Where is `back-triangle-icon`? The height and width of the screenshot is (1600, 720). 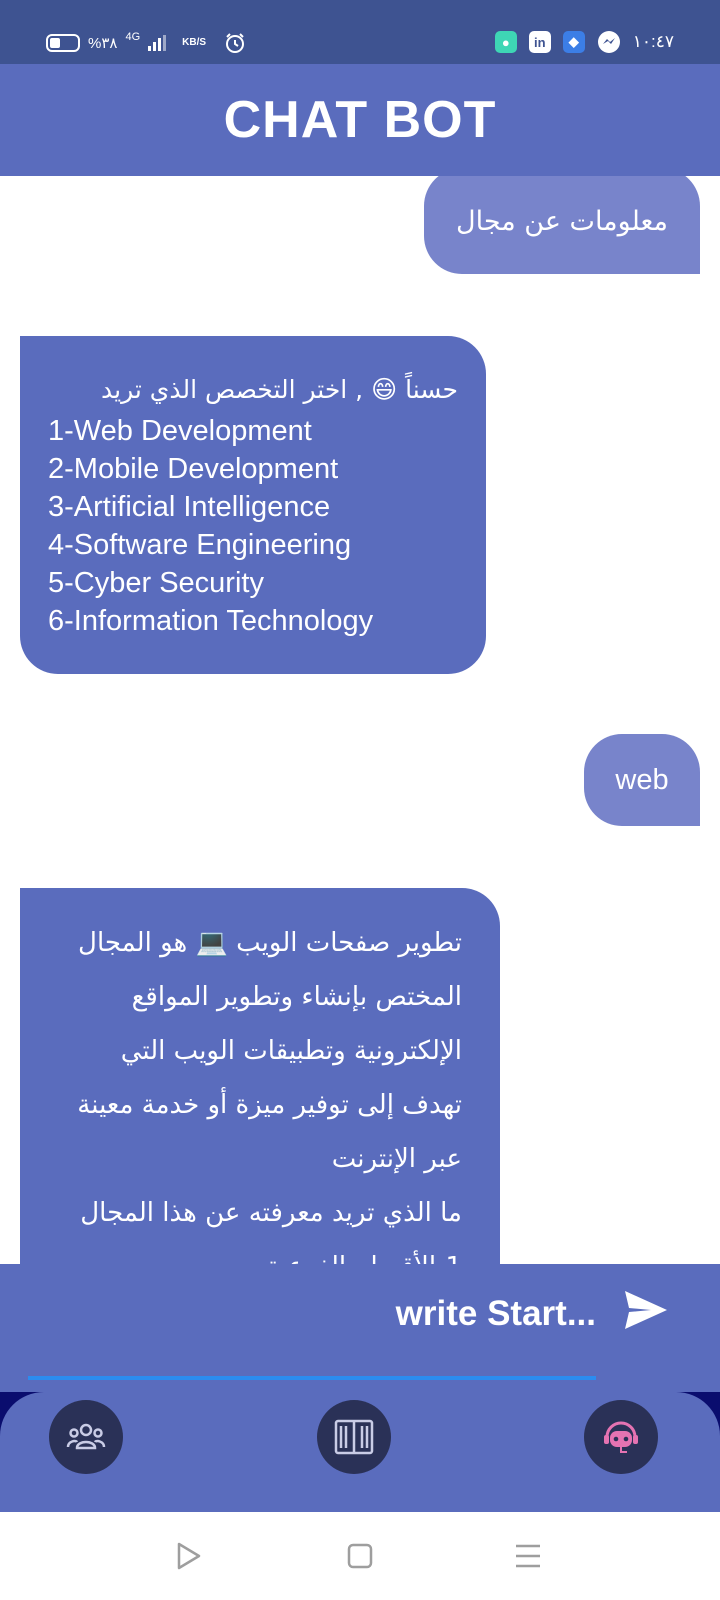 back-triangle-icon is located at coordinates (189, 1556).